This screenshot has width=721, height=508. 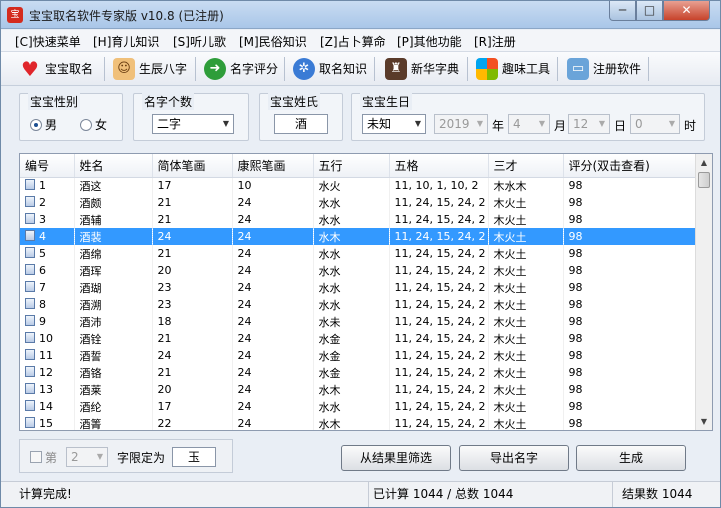 I want to click on birth-month-select: 4 ▼, so click(x=529, y=124).